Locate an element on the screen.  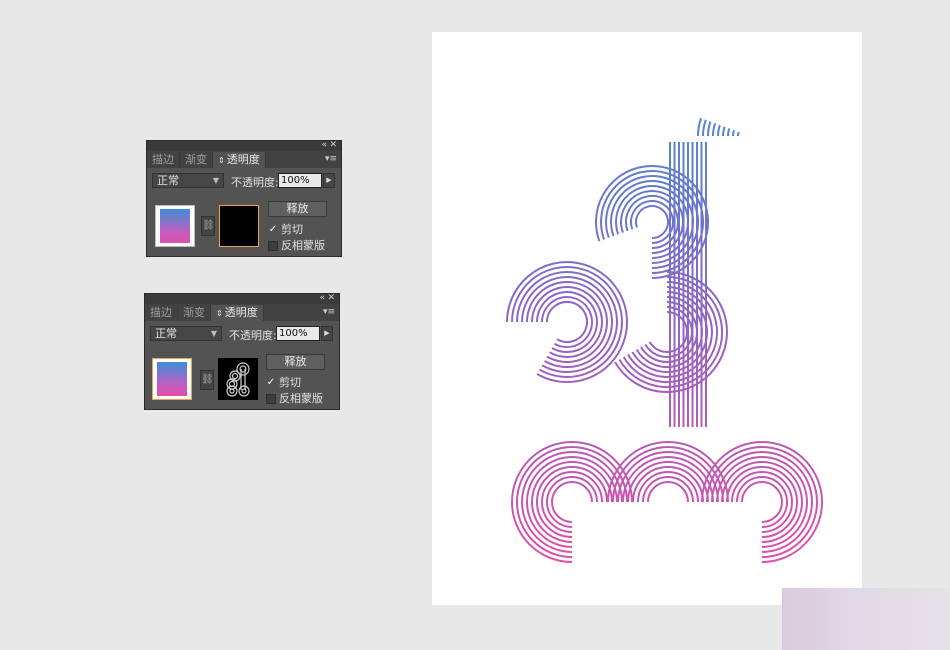
mask-preview-icon is located at coordinates (238, 379).